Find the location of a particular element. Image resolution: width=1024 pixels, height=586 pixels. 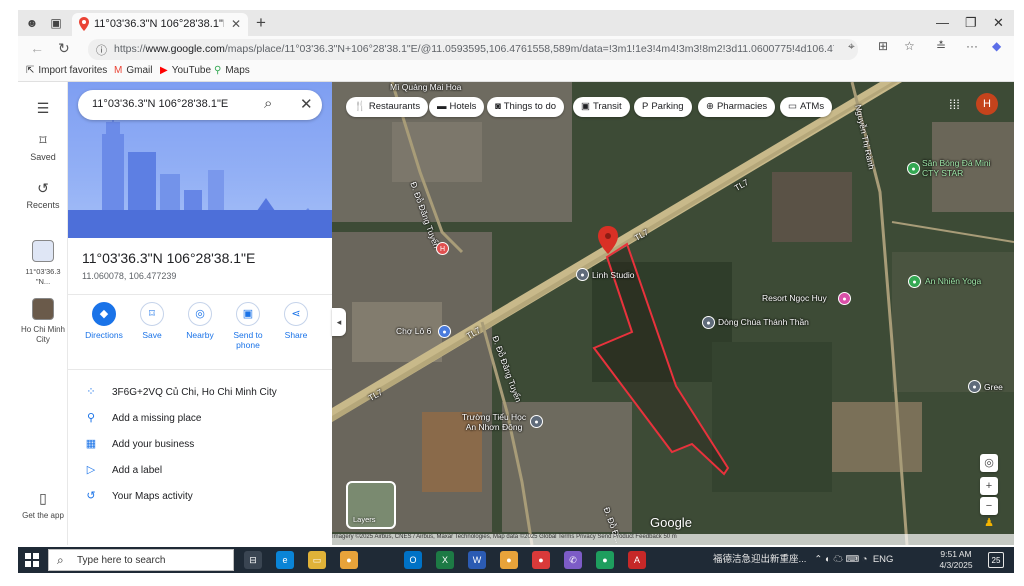

tab-actions-icon: ▣ is located at coordinates (56, 23).